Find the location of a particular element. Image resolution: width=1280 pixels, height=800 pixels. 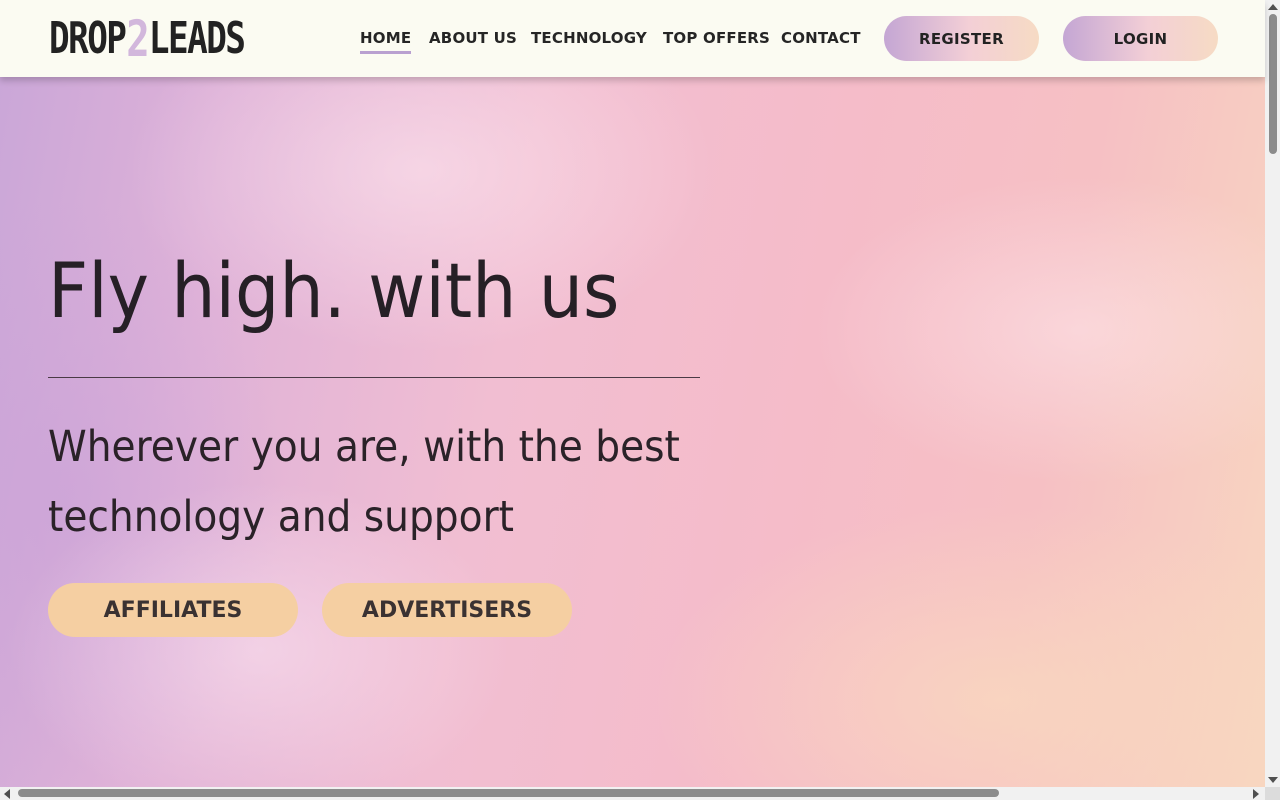

scrollbar-corner is located at coordinates (1272, 793).